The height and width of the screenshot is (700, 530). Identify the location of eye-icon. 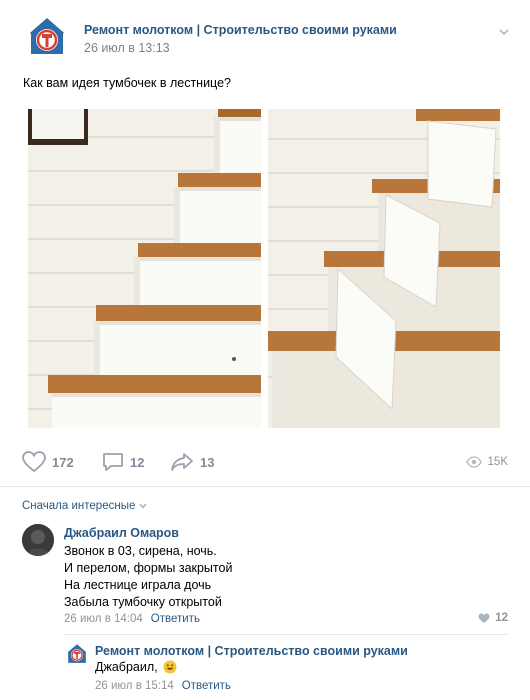
(473, 462).